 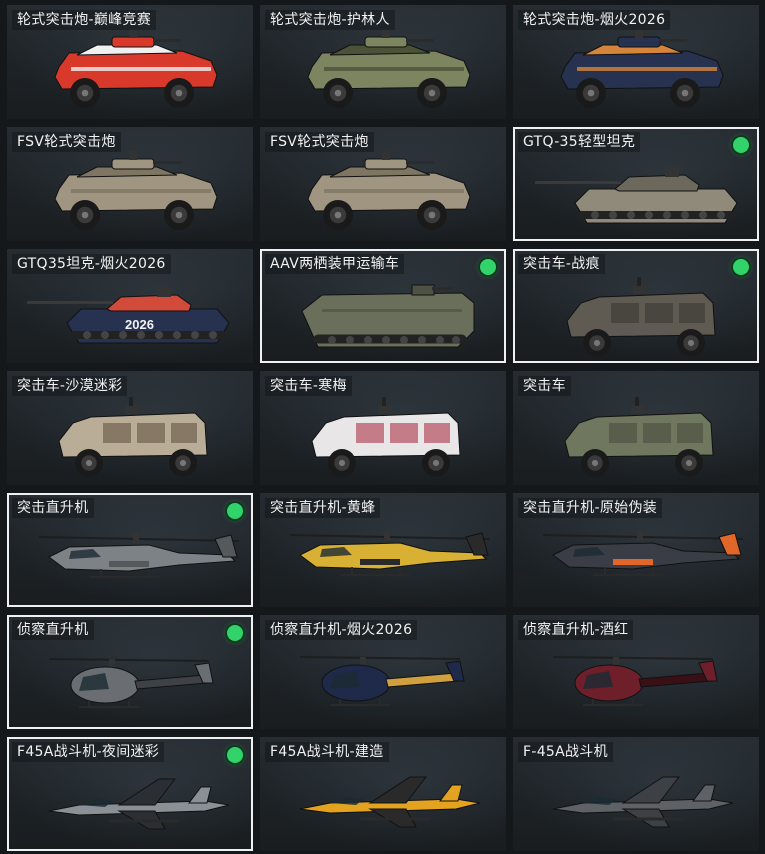 I want to click on vehicle-card: F-45A战斗机, so click(x=636, y=794).